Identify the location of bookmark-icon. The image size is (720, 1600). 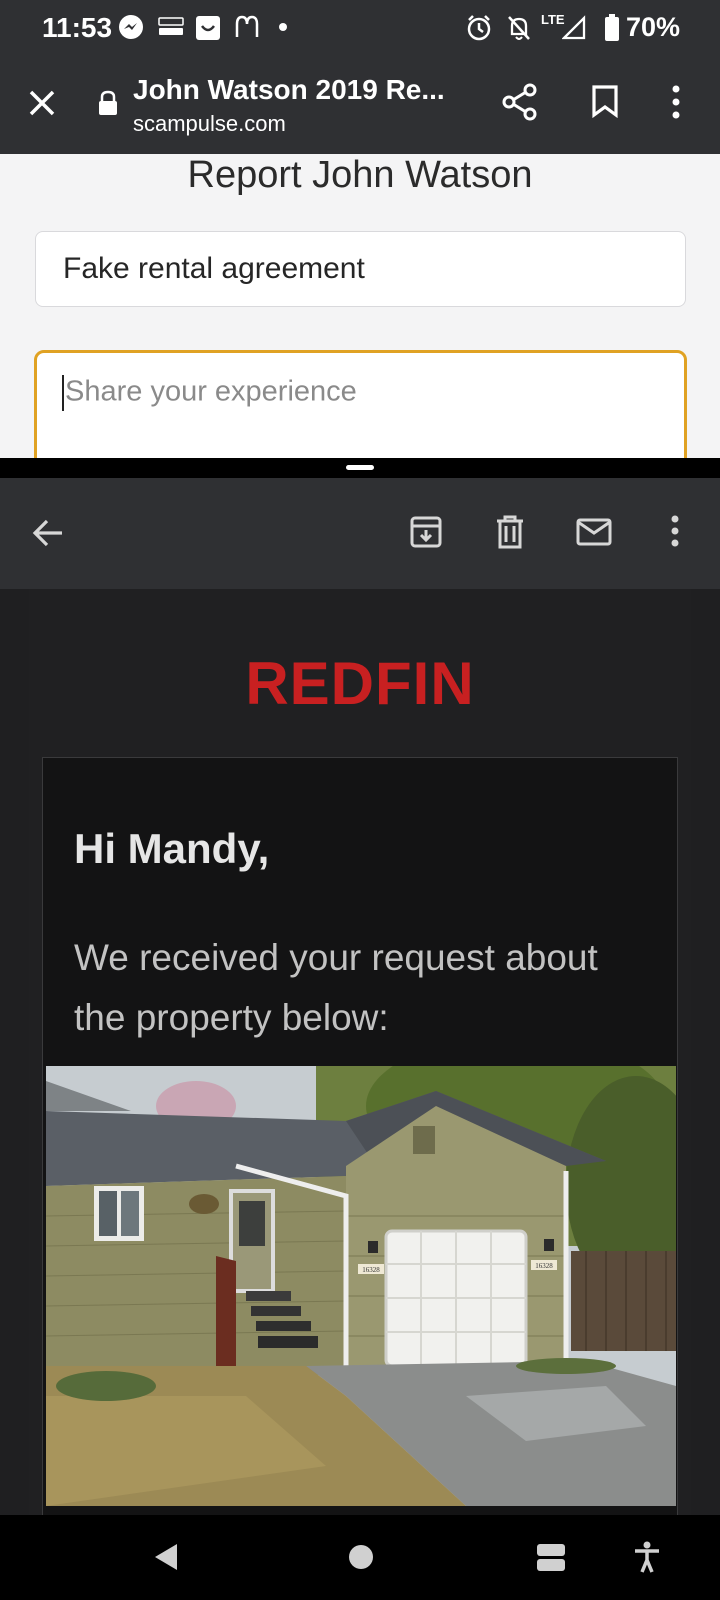
(605, 101).